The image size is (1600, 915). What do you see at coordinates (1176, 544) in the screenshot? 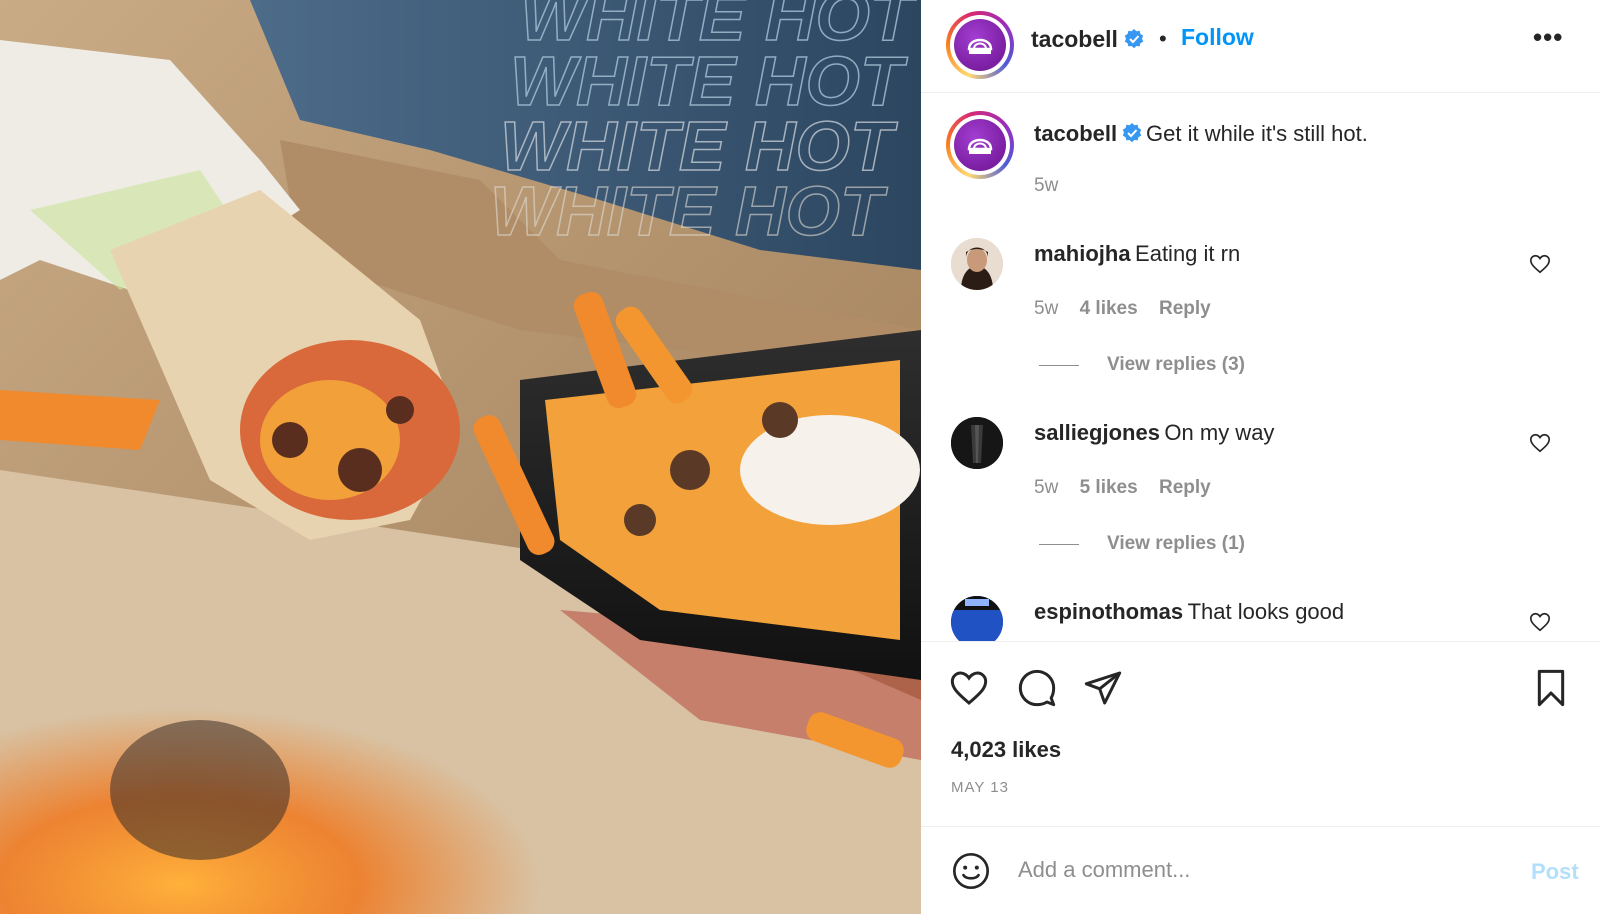
I see `view-replies-button: View replies (1)` at bounding box center [1176, 544].